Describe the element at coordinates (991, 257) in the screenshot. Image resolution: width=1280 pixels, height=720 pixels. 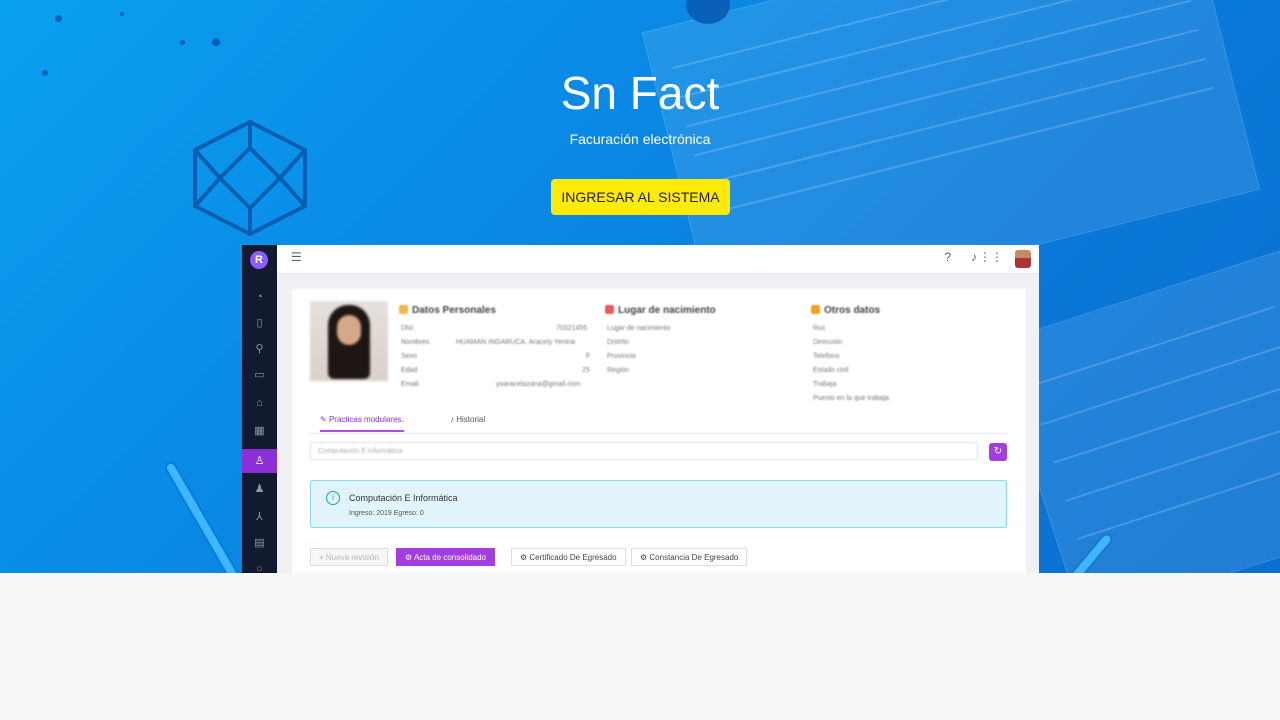
I see `apps-grid-icon: ⋮⋮` at that location.